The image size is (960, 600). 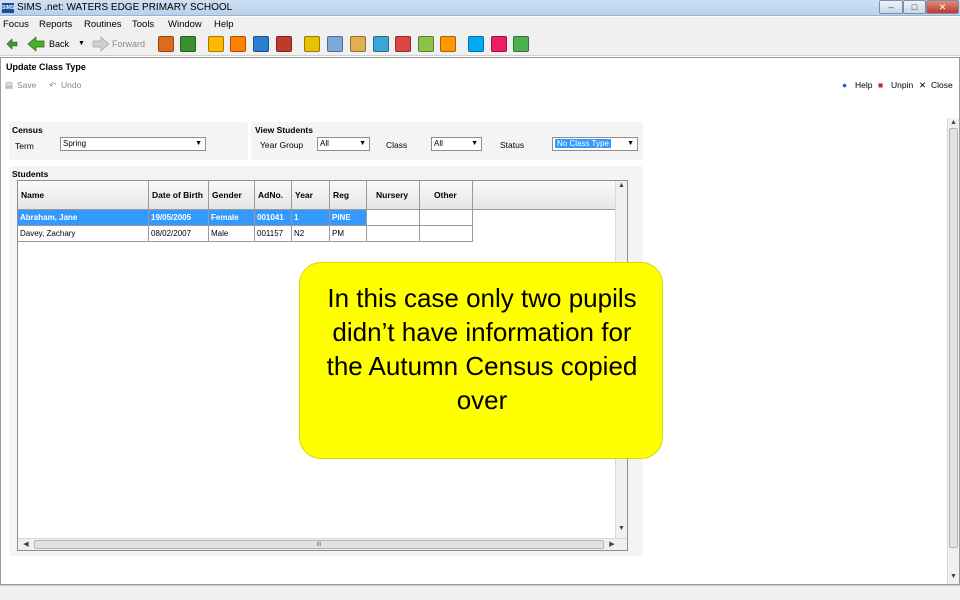 I want to click on horizontal-scroll-thumb: III, so click(x=319, y=544).